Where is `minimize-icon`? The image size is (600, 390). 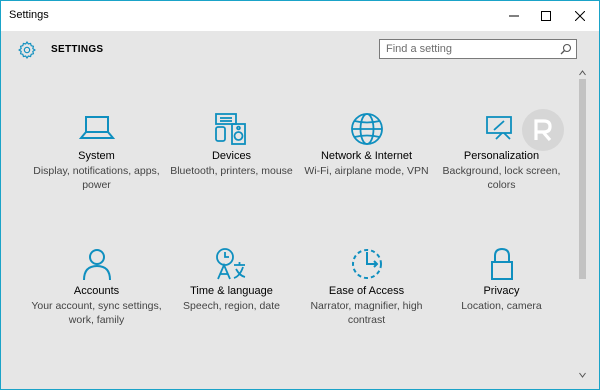
minimize-icon is located at coordinates (514, 16).